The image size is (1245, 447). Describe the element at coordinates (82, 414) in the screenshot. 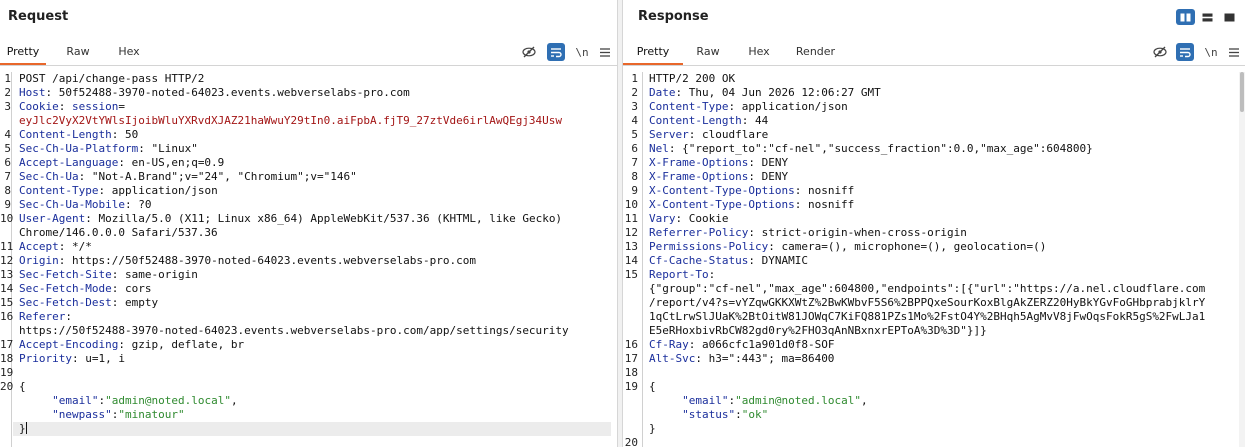

I see `json-key: "newpass"` at that location.